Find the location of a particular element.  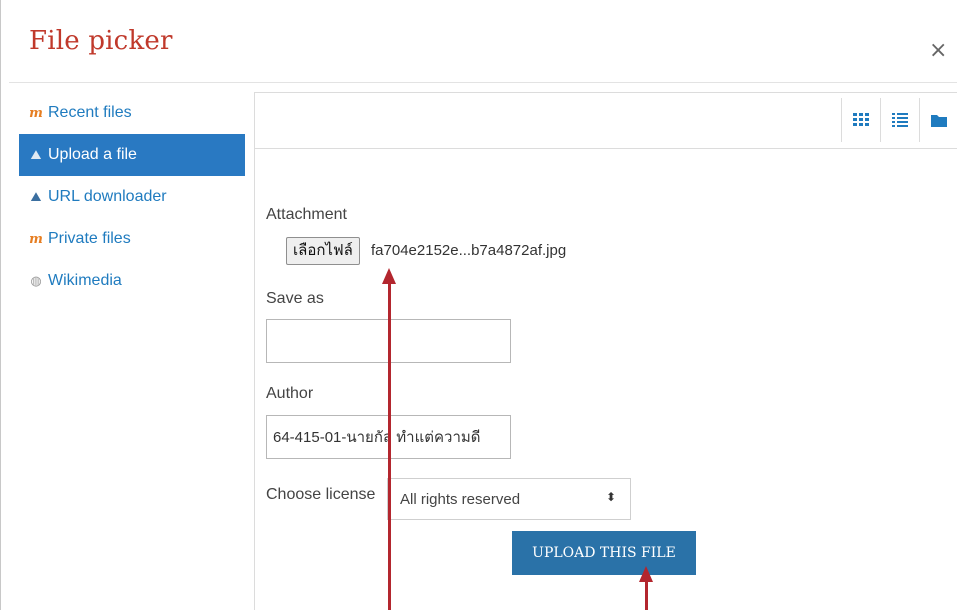

url-icon: ⛰ is located at coordinates (36, 196).